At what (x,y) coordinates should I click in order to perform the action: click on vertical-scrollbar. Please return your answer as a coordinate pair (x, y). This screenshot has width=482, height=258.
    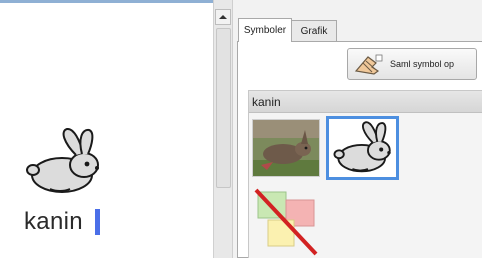
    Looking at the image, I should click on (223, 129).